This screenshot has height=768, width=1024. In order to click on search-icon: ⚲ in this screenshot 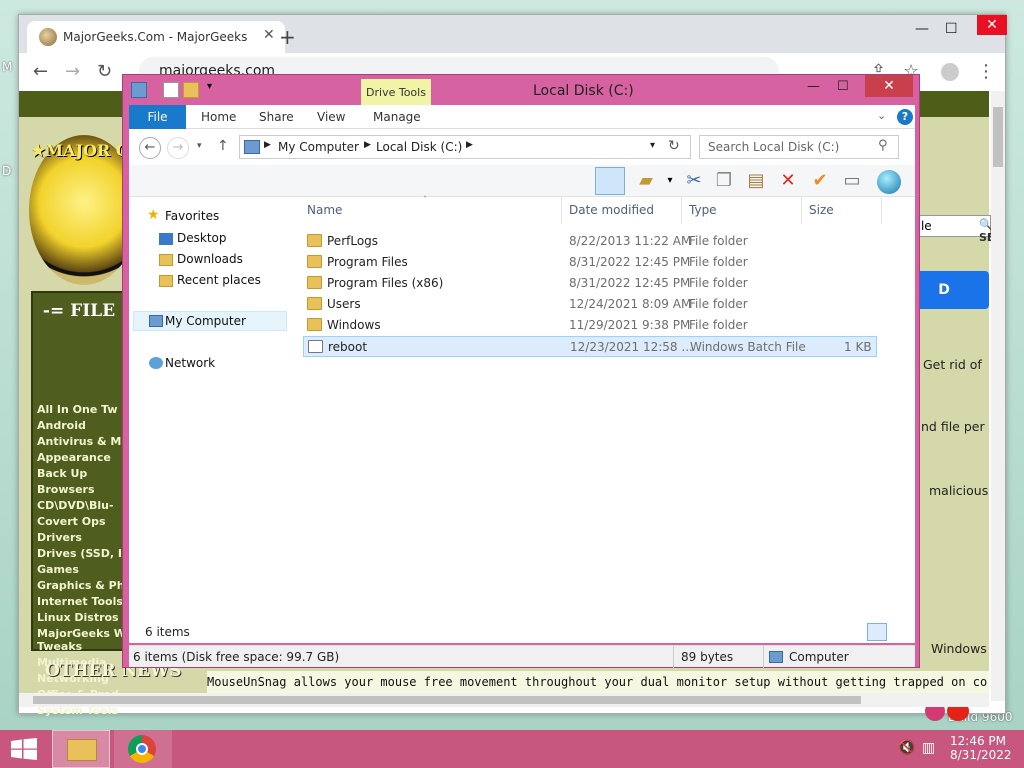, I will do `click(883, 145)`.